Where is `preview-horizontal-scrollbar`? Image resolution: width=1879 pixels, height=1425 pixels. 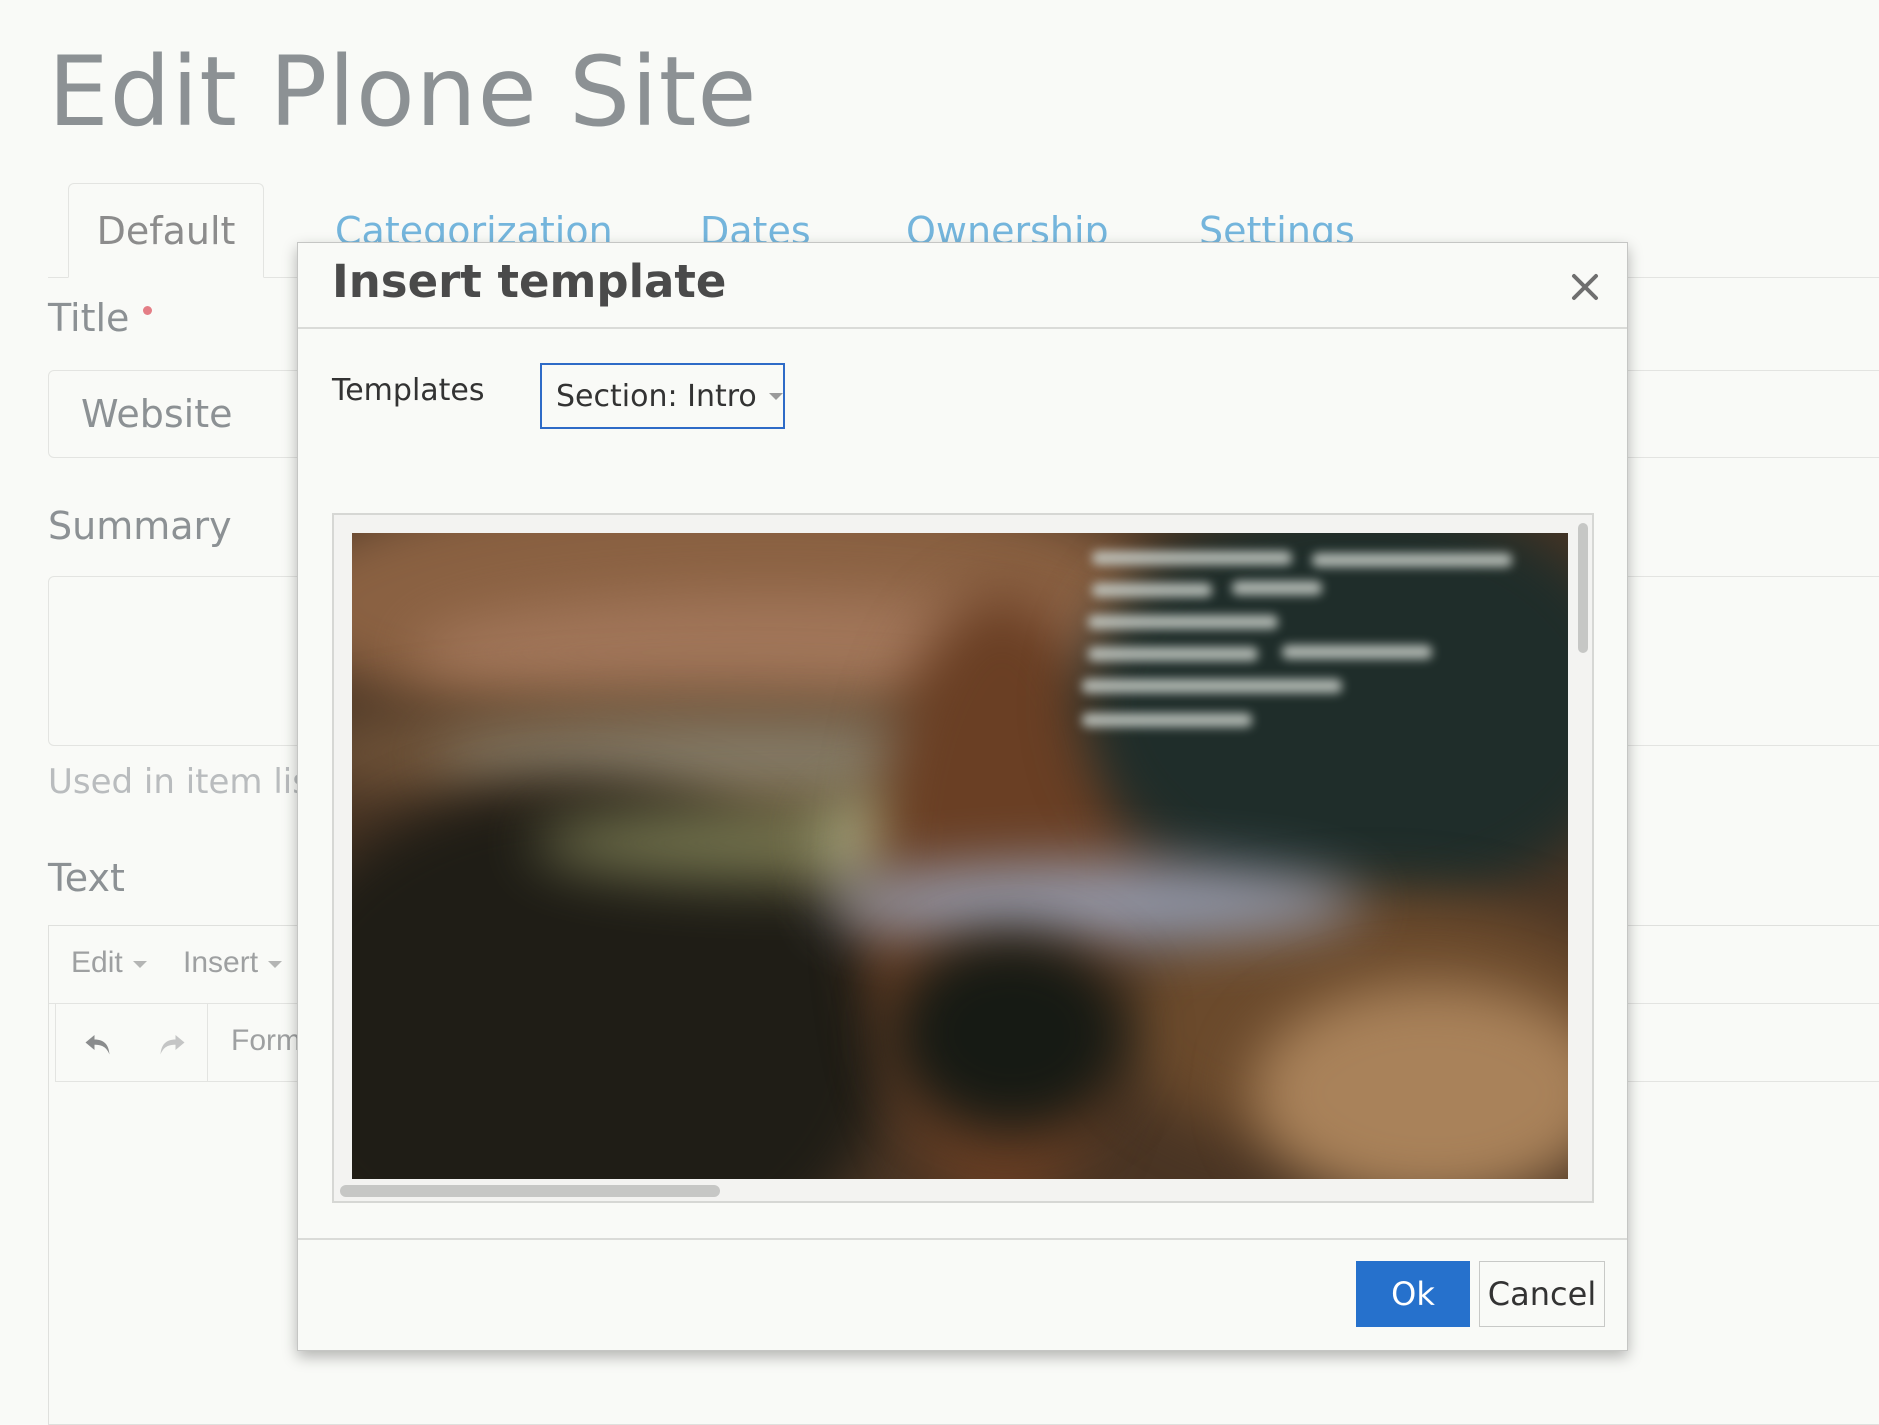
preview-horizontal-scrollbar is located at coordinates (530, 1191).